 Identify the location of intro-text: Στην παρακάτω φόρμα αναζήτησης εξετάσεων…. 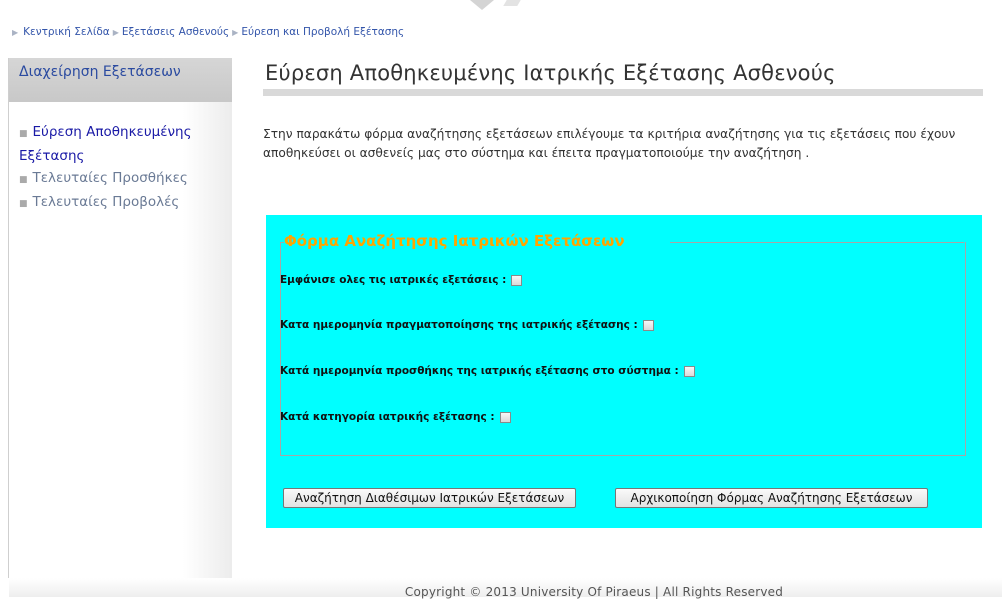
(609, 143).